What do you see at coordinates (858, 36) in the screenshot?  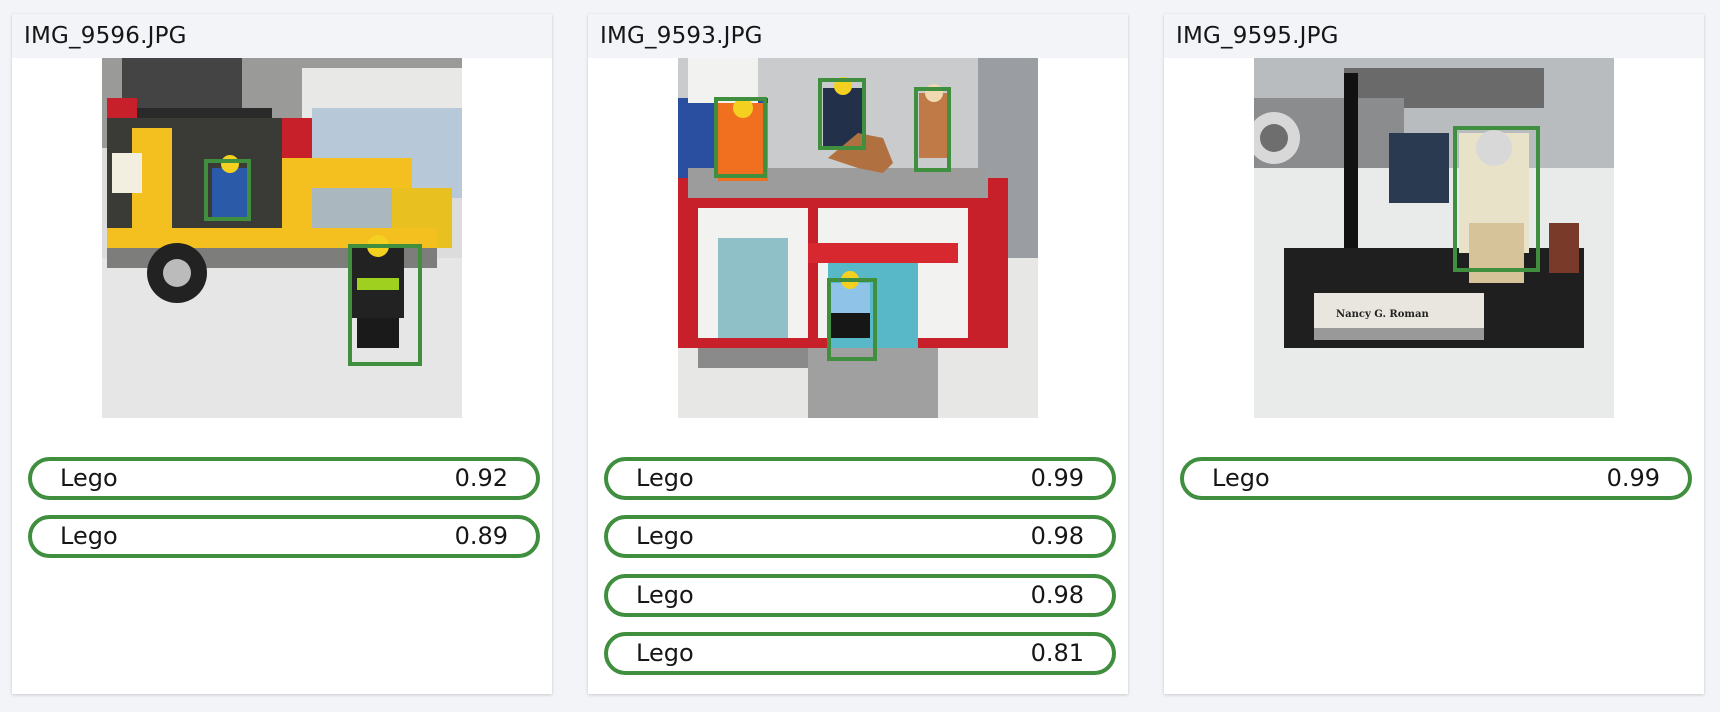 I see `file-name: IMG_9593.JPG` at bounding box center [858, 36].